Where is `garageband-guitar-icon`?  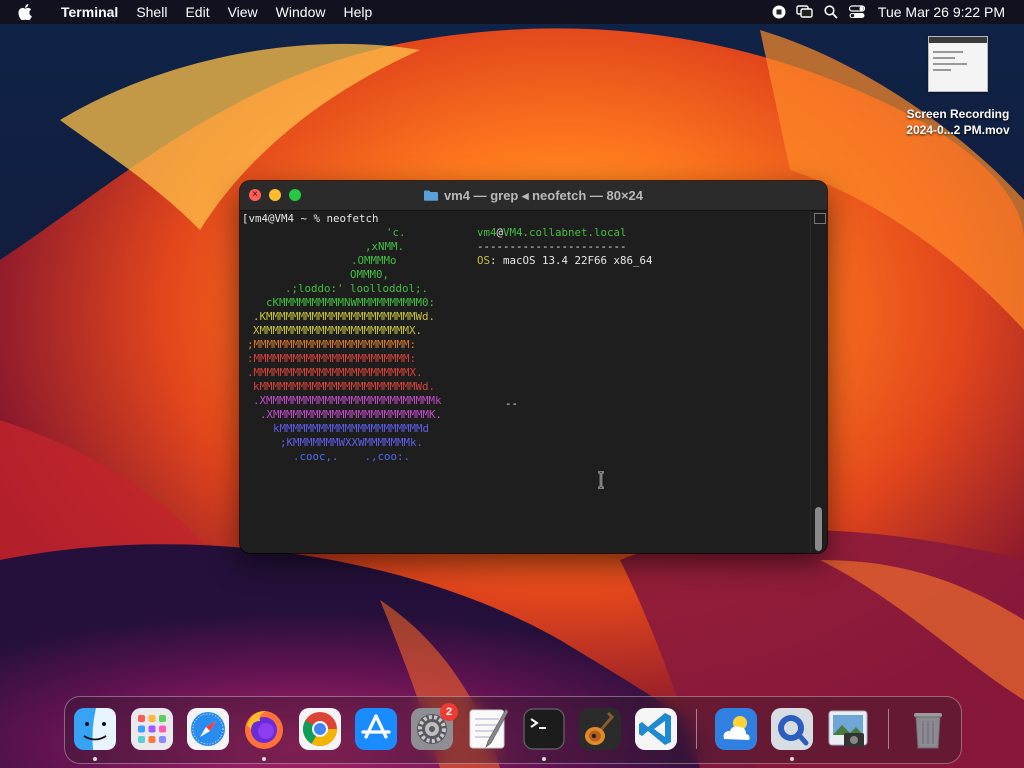 garageband-guitar-icon is located at coordinates (600, 729).